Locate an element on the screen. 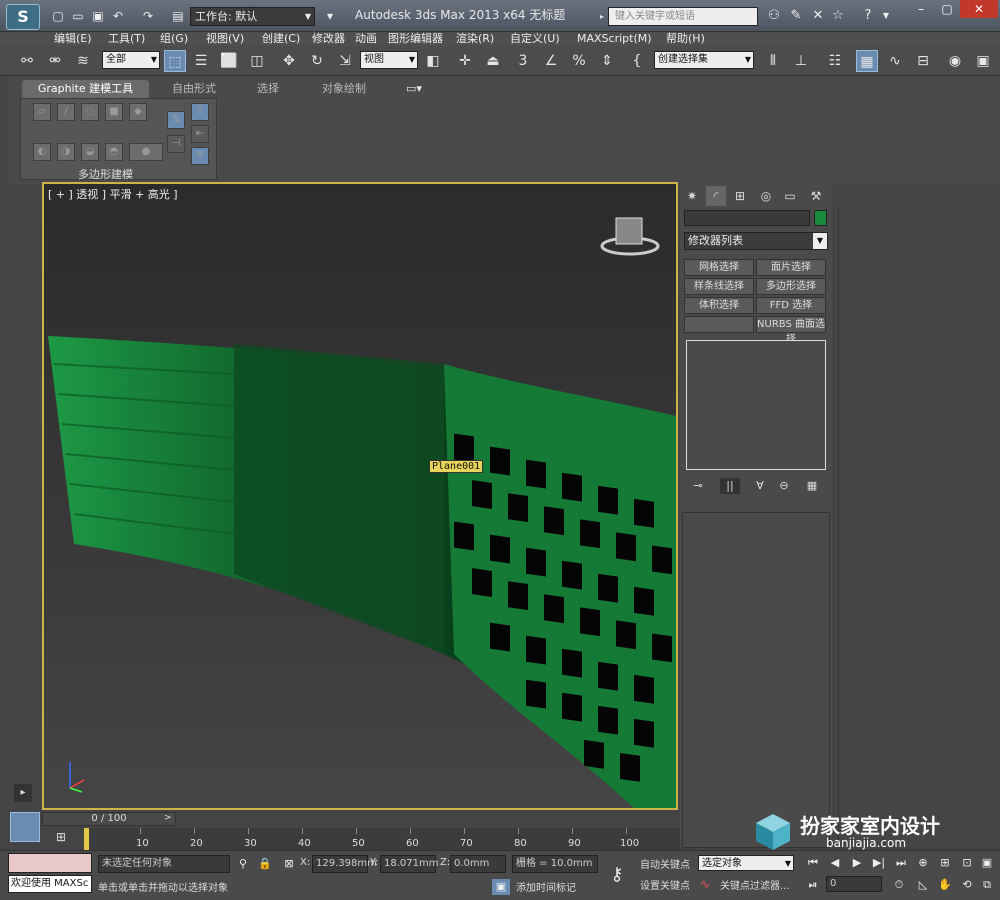 This screenshot has width=1000, height=900. play-button-icon: ▶ is located at coordinates (857, 863).